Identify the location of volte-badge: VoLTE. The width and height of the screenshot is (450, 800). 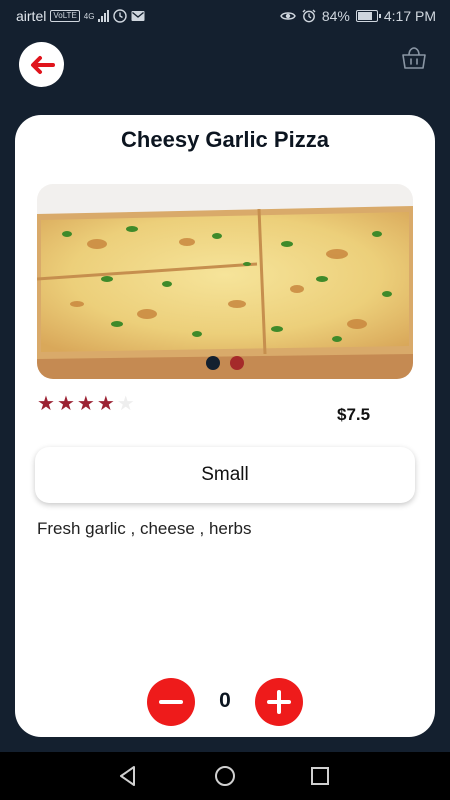
(65, 16).